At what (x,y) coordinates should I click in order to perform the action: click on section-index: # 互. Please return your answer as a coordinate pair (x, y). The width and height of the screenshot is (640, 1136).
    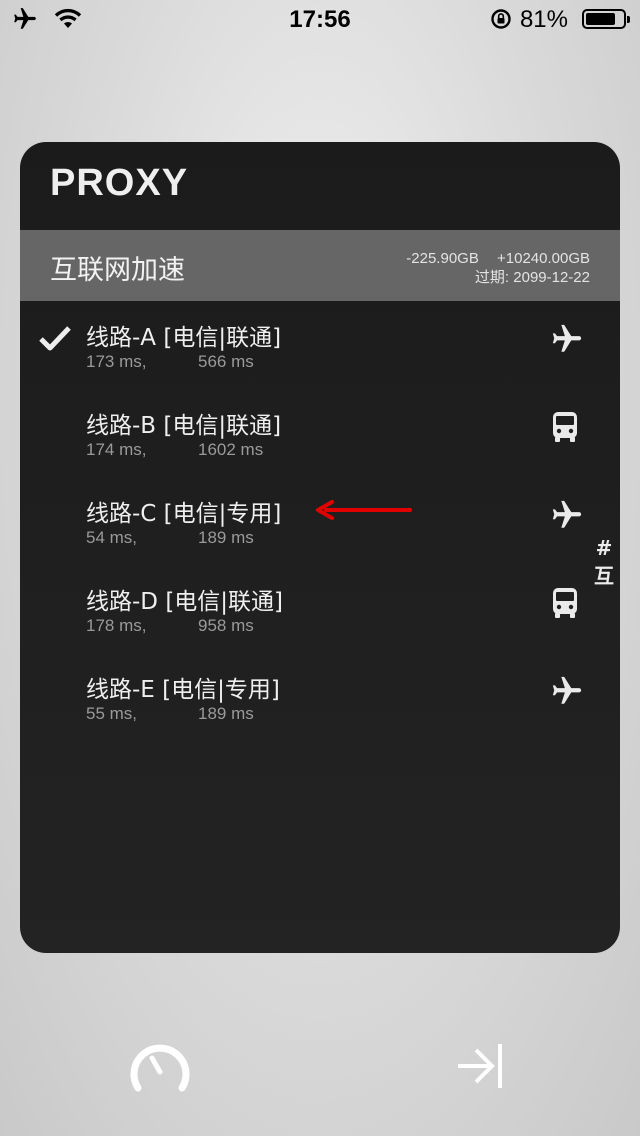
    Looking at the image, I should click on (604, 562).